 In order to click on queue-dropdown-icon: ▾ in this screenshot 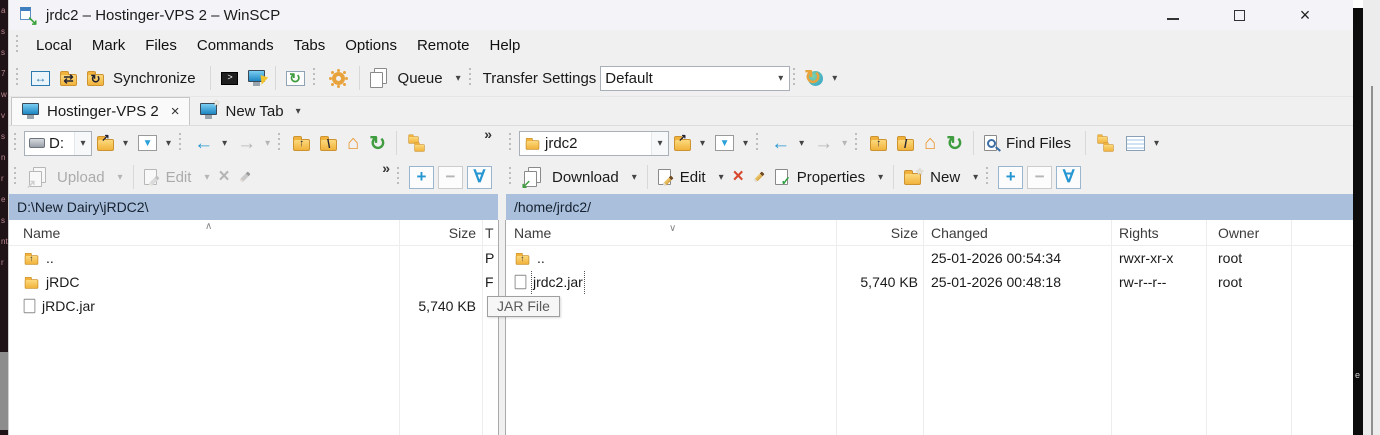, I will do `click(458, 78)`.